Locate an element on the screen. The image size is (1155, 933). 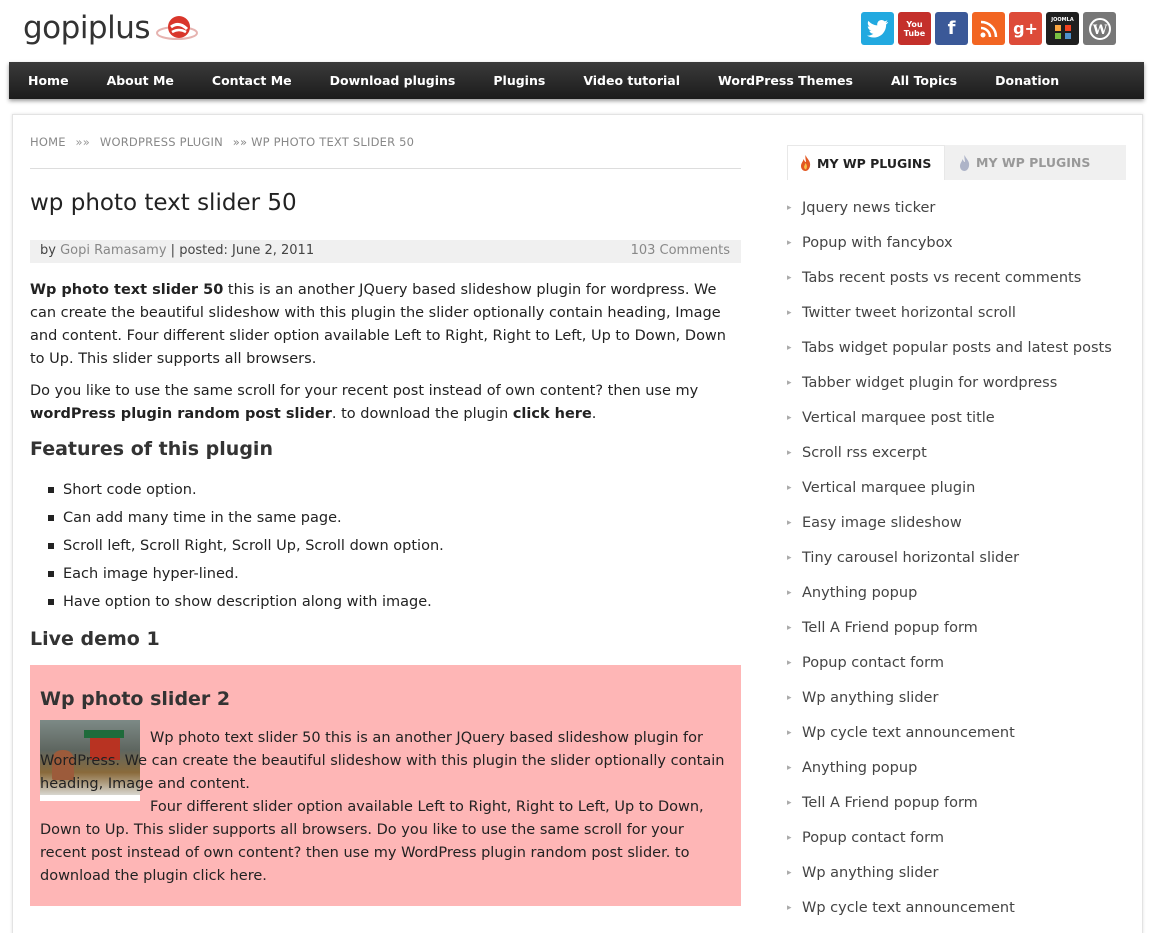
list-item: ▸ Vertical marquee plugin is located at coordinates (949, 487).